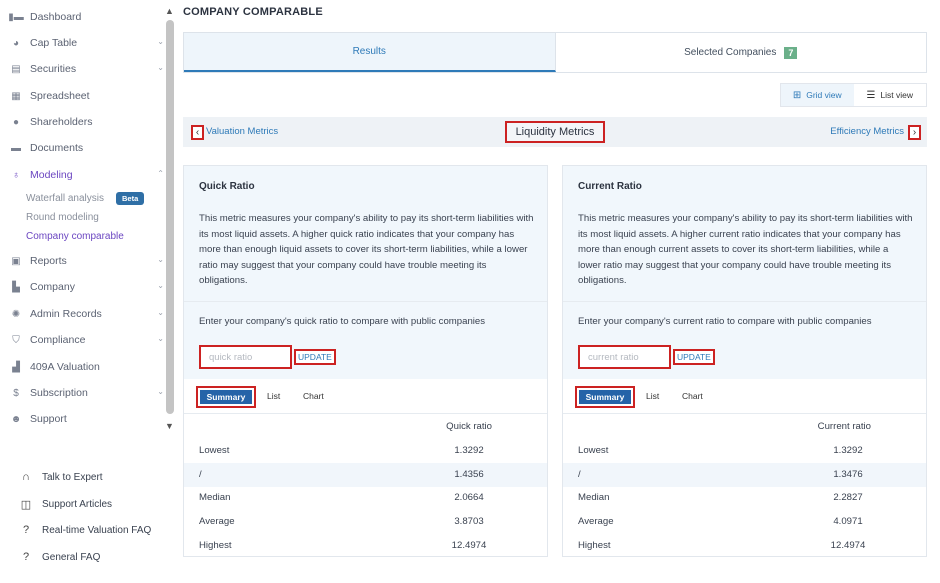  Describe the element at coordinates (88, 96) in the screenshot. I see `sidebar-item-spreadsheet: ▦ Spreadsheet` at that location.